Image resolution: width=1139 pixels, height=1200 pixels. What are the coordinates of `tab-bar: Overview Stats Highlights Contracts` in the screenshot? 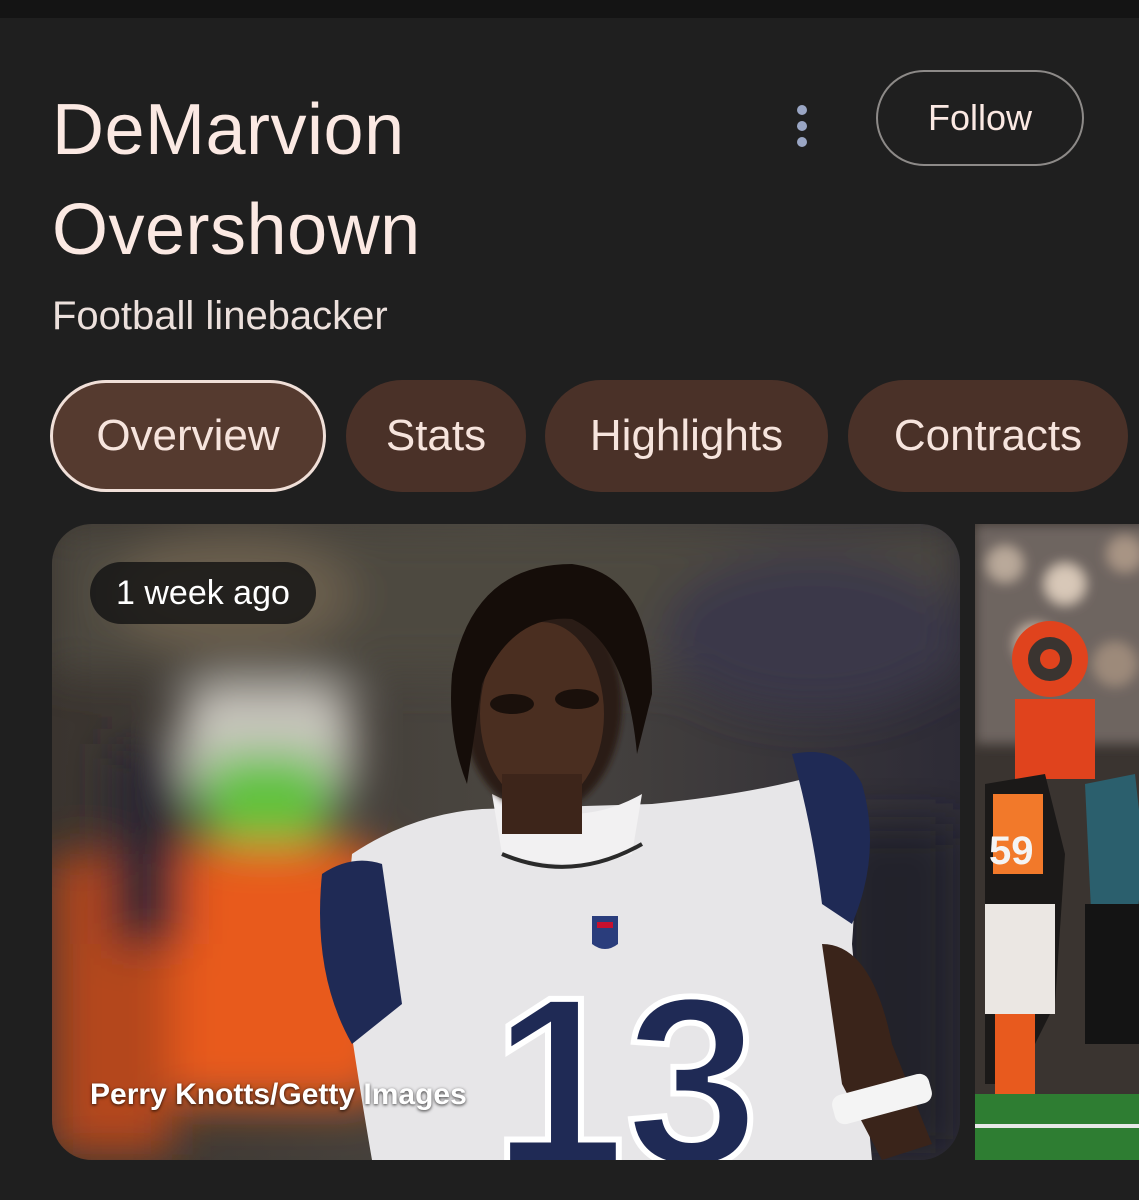 It's located at (569, 436).